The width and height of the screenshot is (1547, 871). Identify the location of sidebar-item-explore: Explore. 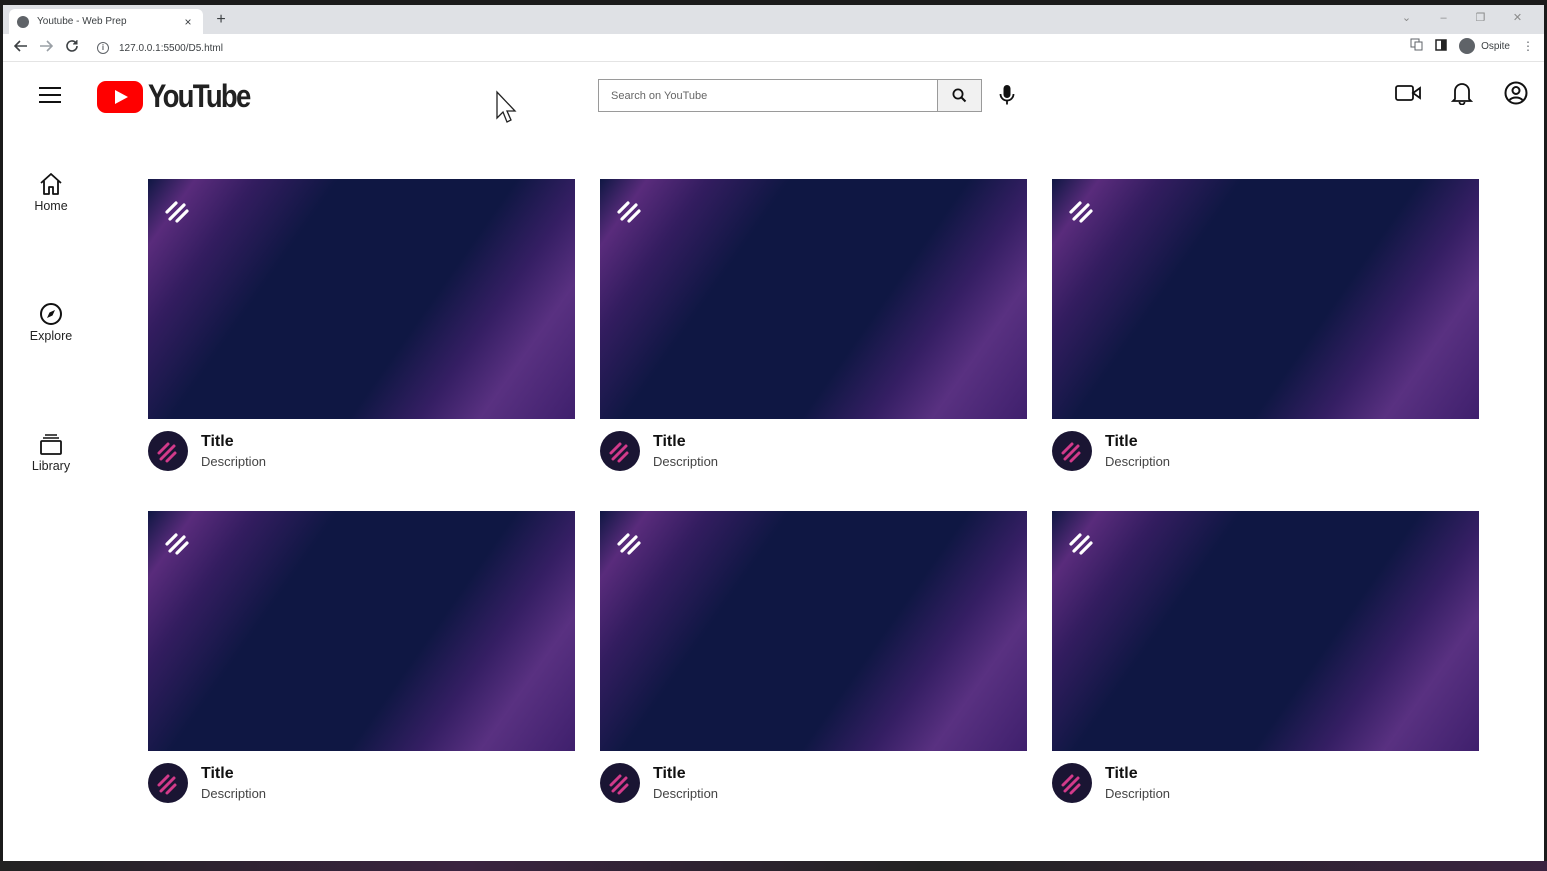
(51, 322).